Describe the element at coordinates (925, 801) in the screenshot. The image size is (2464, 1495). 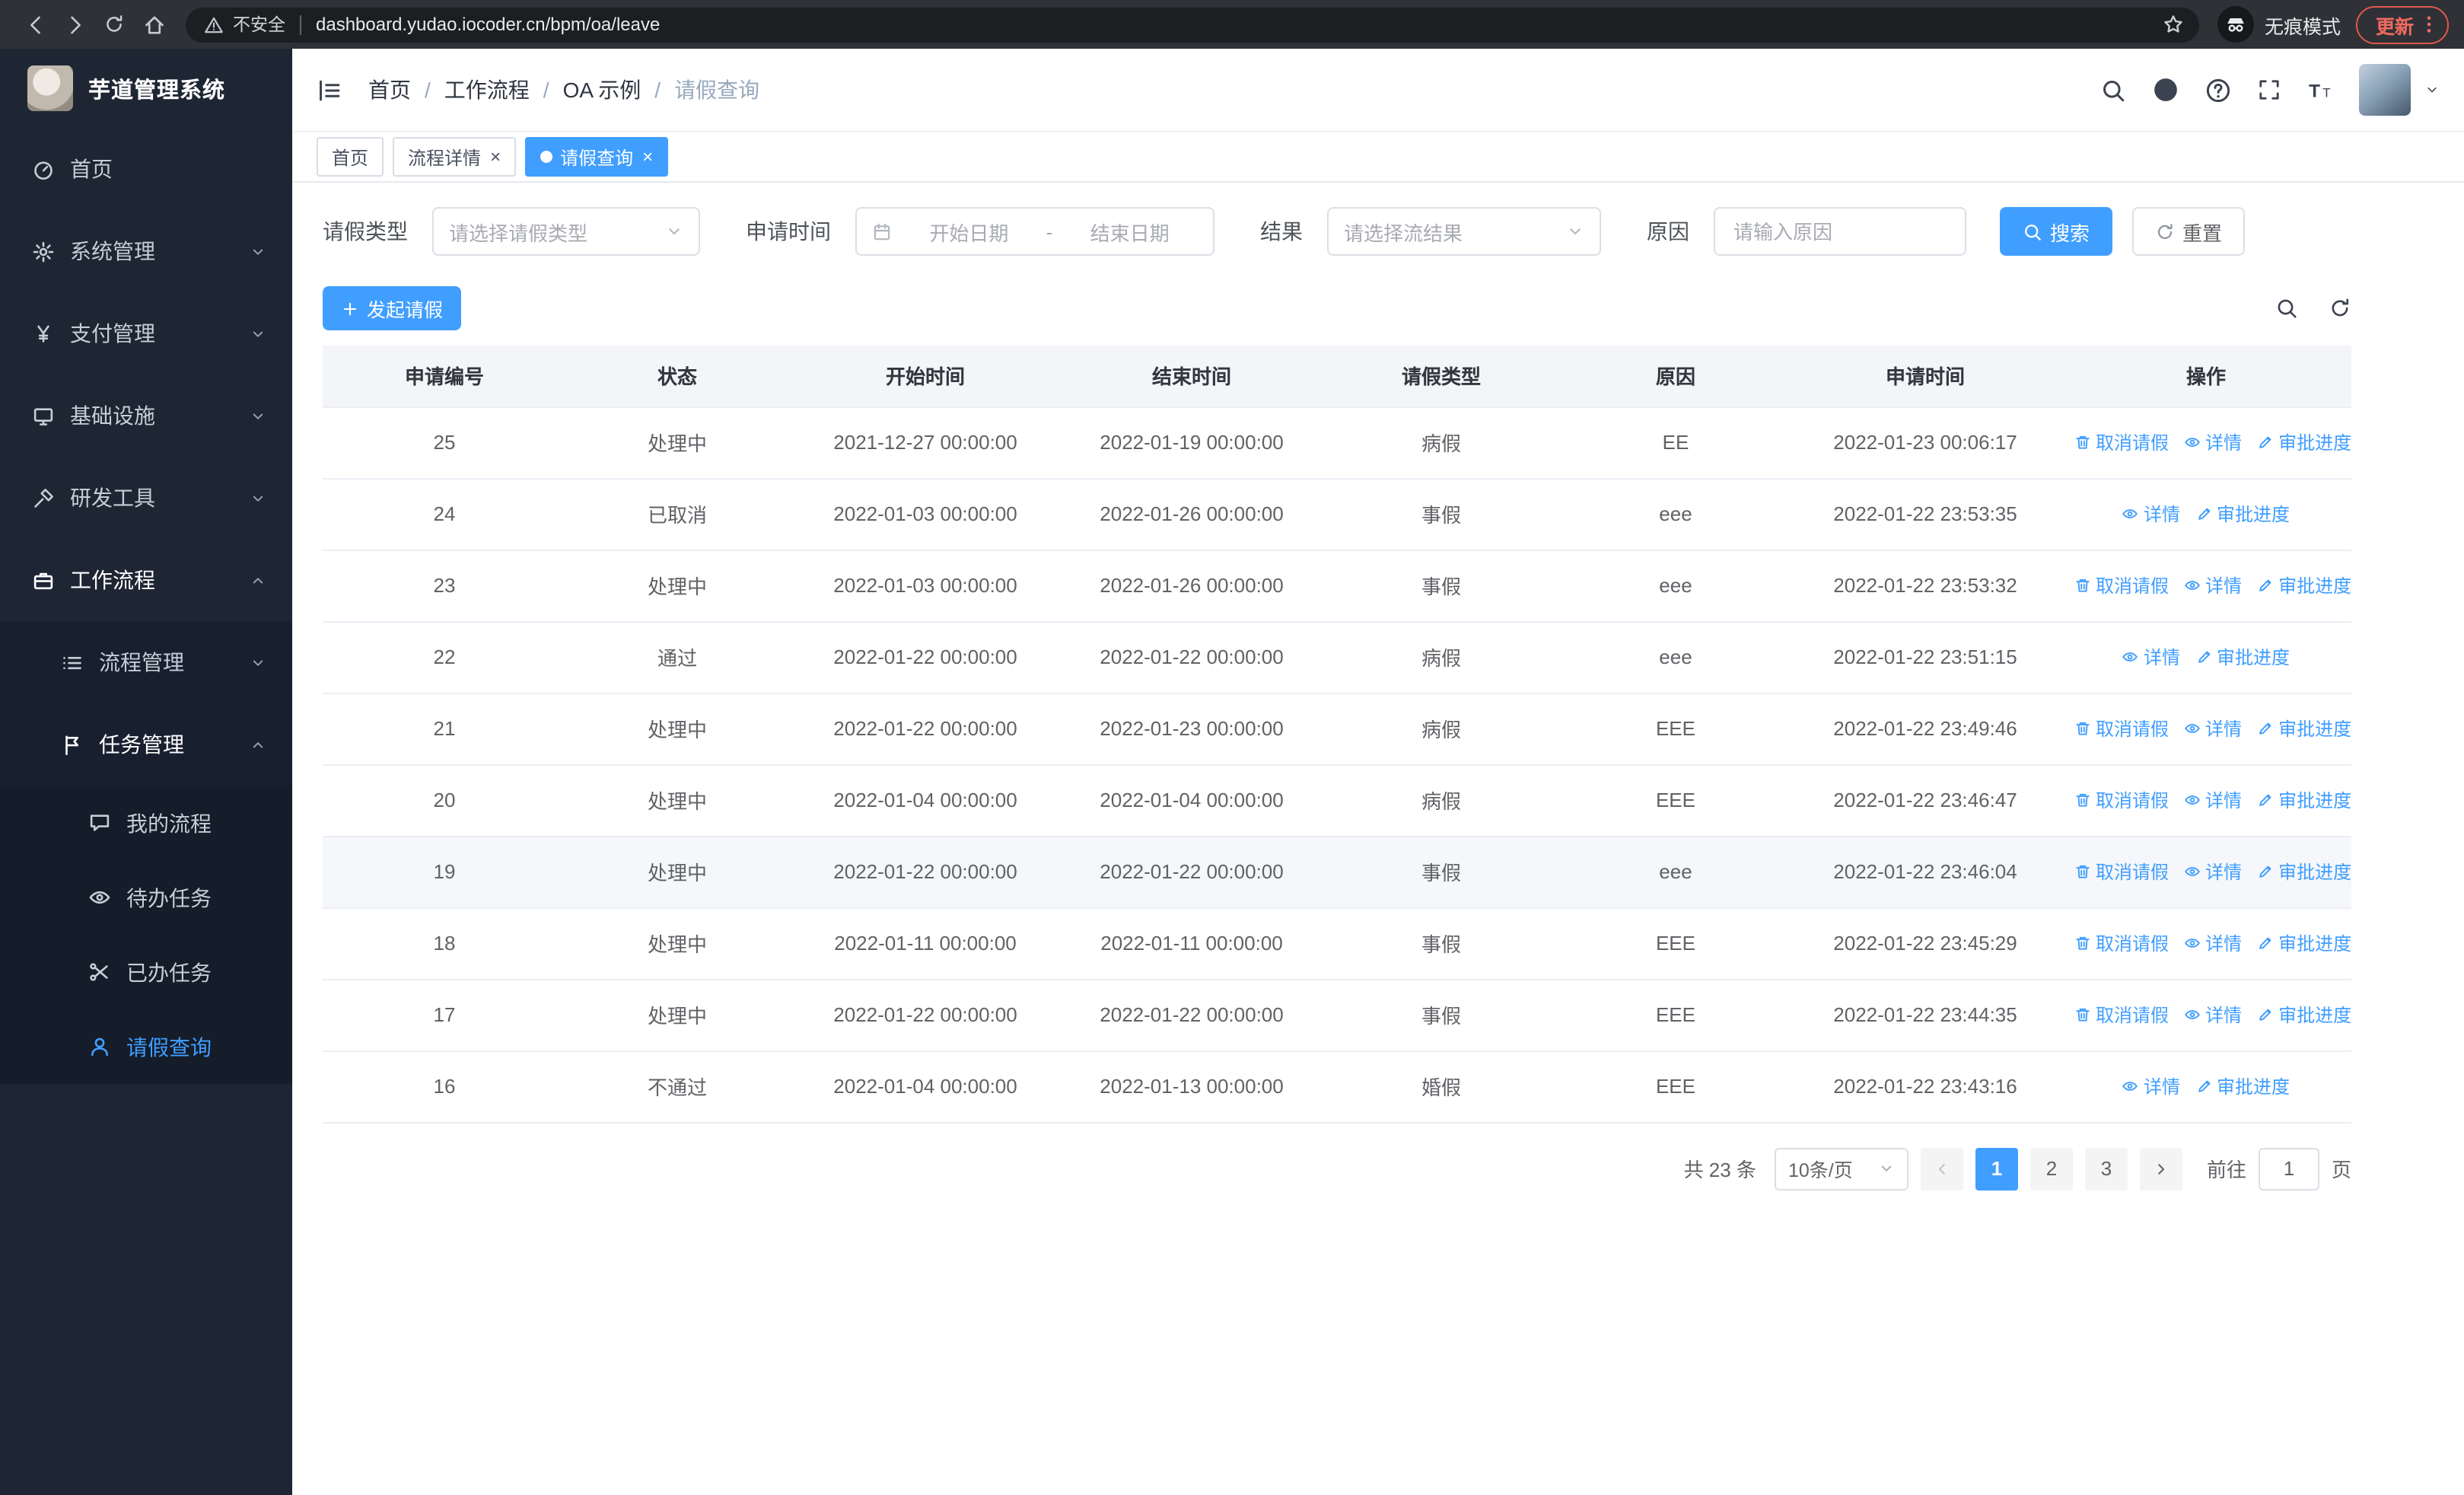
I see `cell-start-time: 2022-01-04 00:00:00` at that location.